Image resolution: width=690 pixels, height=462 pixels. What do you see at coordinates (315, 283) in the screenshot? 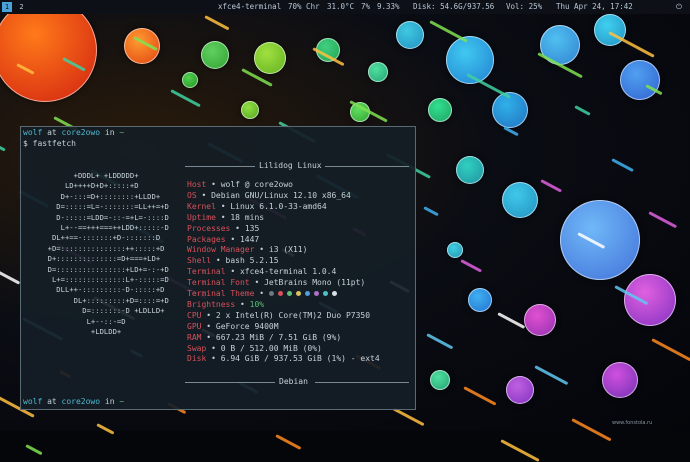
I see `info-value: JetBrains Mono (11pt)` at bounding box center [315, 283].